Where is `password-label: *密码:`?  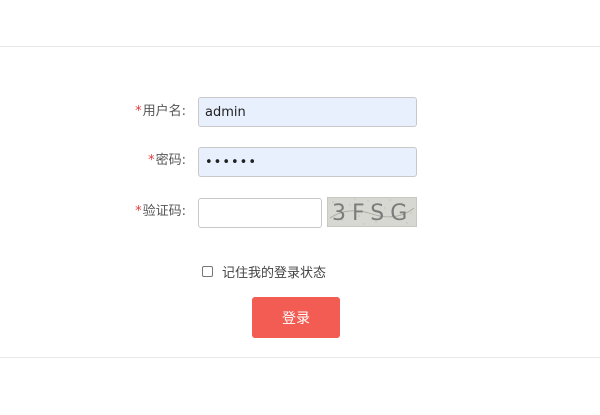
password-label: *密码: is located at coordinates (167, 161).